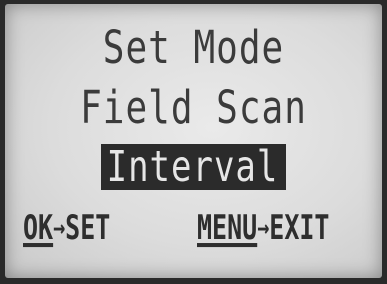 The width and height of the screenshot is (387, 284). Describe the element at coordinates (38, 227) in the screenshot. I see `ok-key-label: OK` at that location.